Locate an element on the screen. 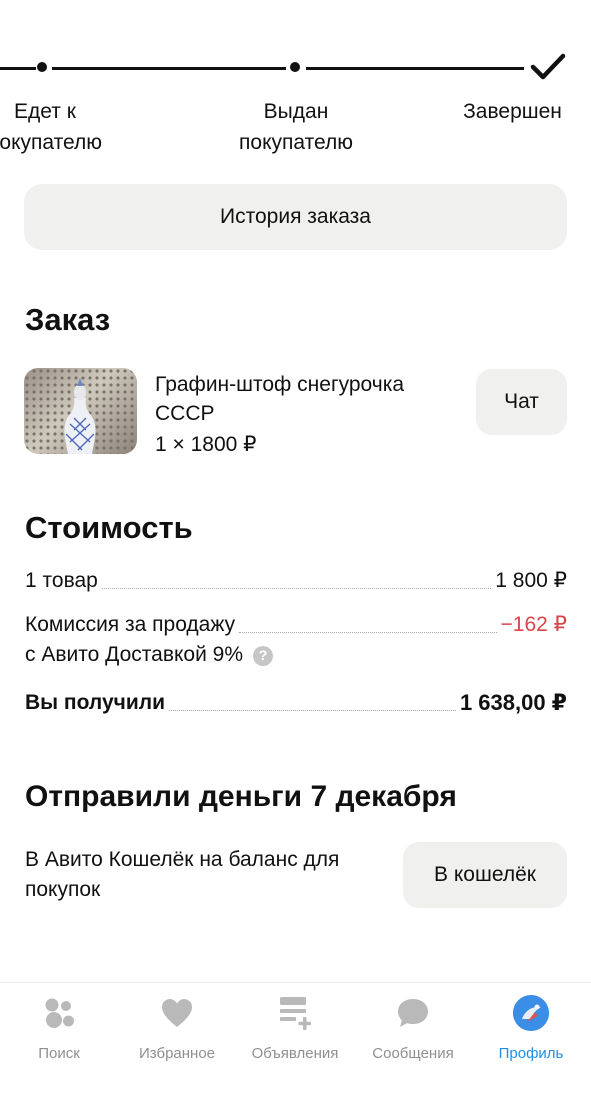  step-completed: Завершен is located at coordinates (512, 111).